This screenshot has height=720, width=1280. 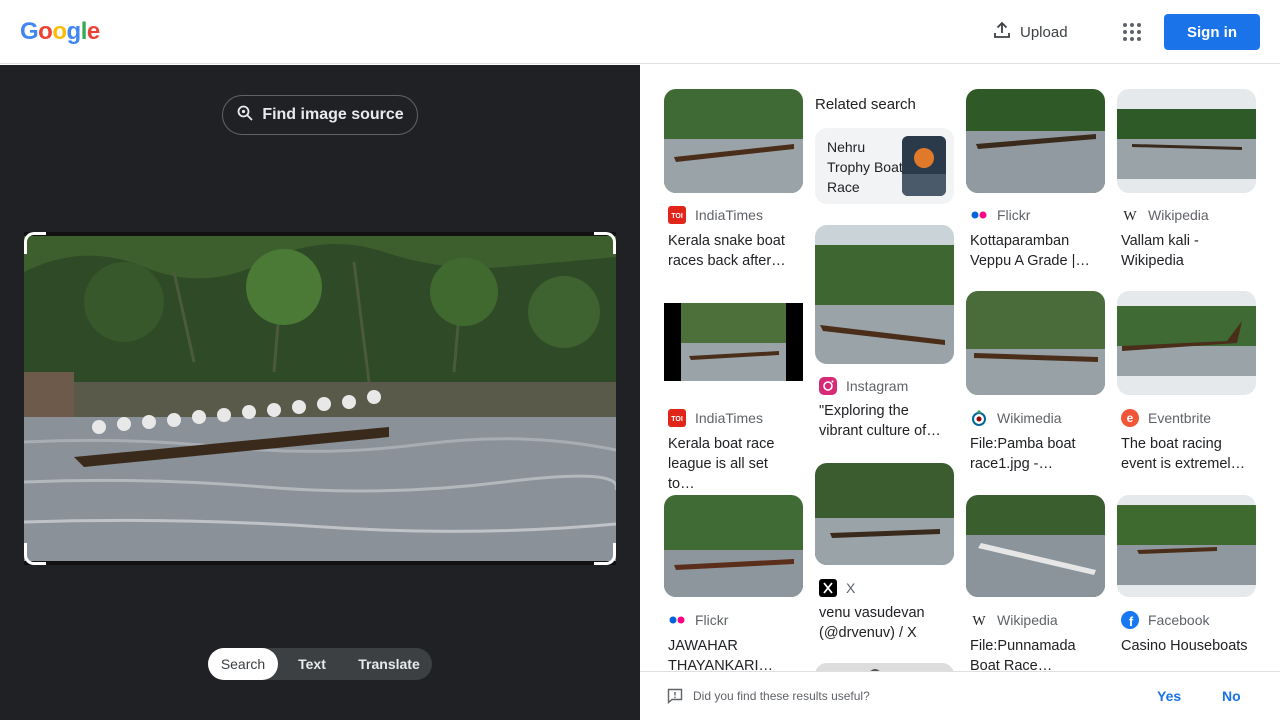 I want to click on feedback-icon, so click(x=675, y=696).